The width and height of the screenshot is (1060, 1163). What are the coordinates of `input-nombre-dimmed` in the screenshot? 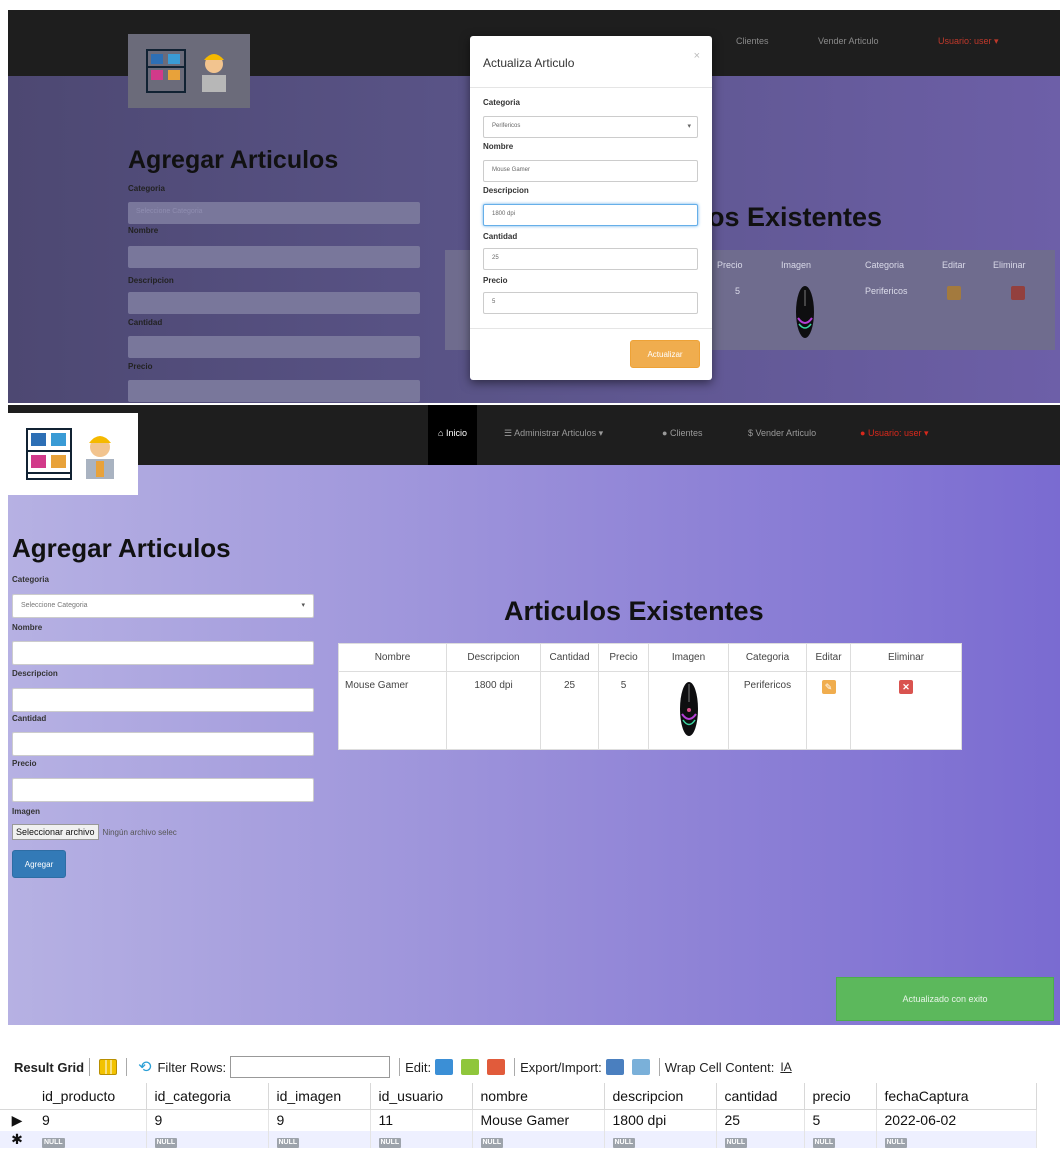 It's located at (274, 257).